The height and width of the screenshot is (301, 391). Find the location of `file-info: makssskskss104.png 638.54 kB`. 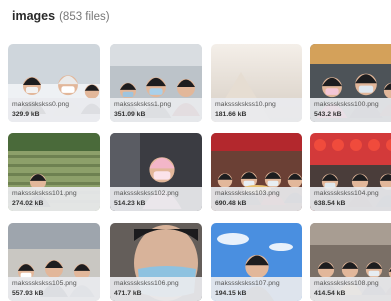

file-info: makssskskss104.png 638.54 kB is located at coordinates (350, 199).